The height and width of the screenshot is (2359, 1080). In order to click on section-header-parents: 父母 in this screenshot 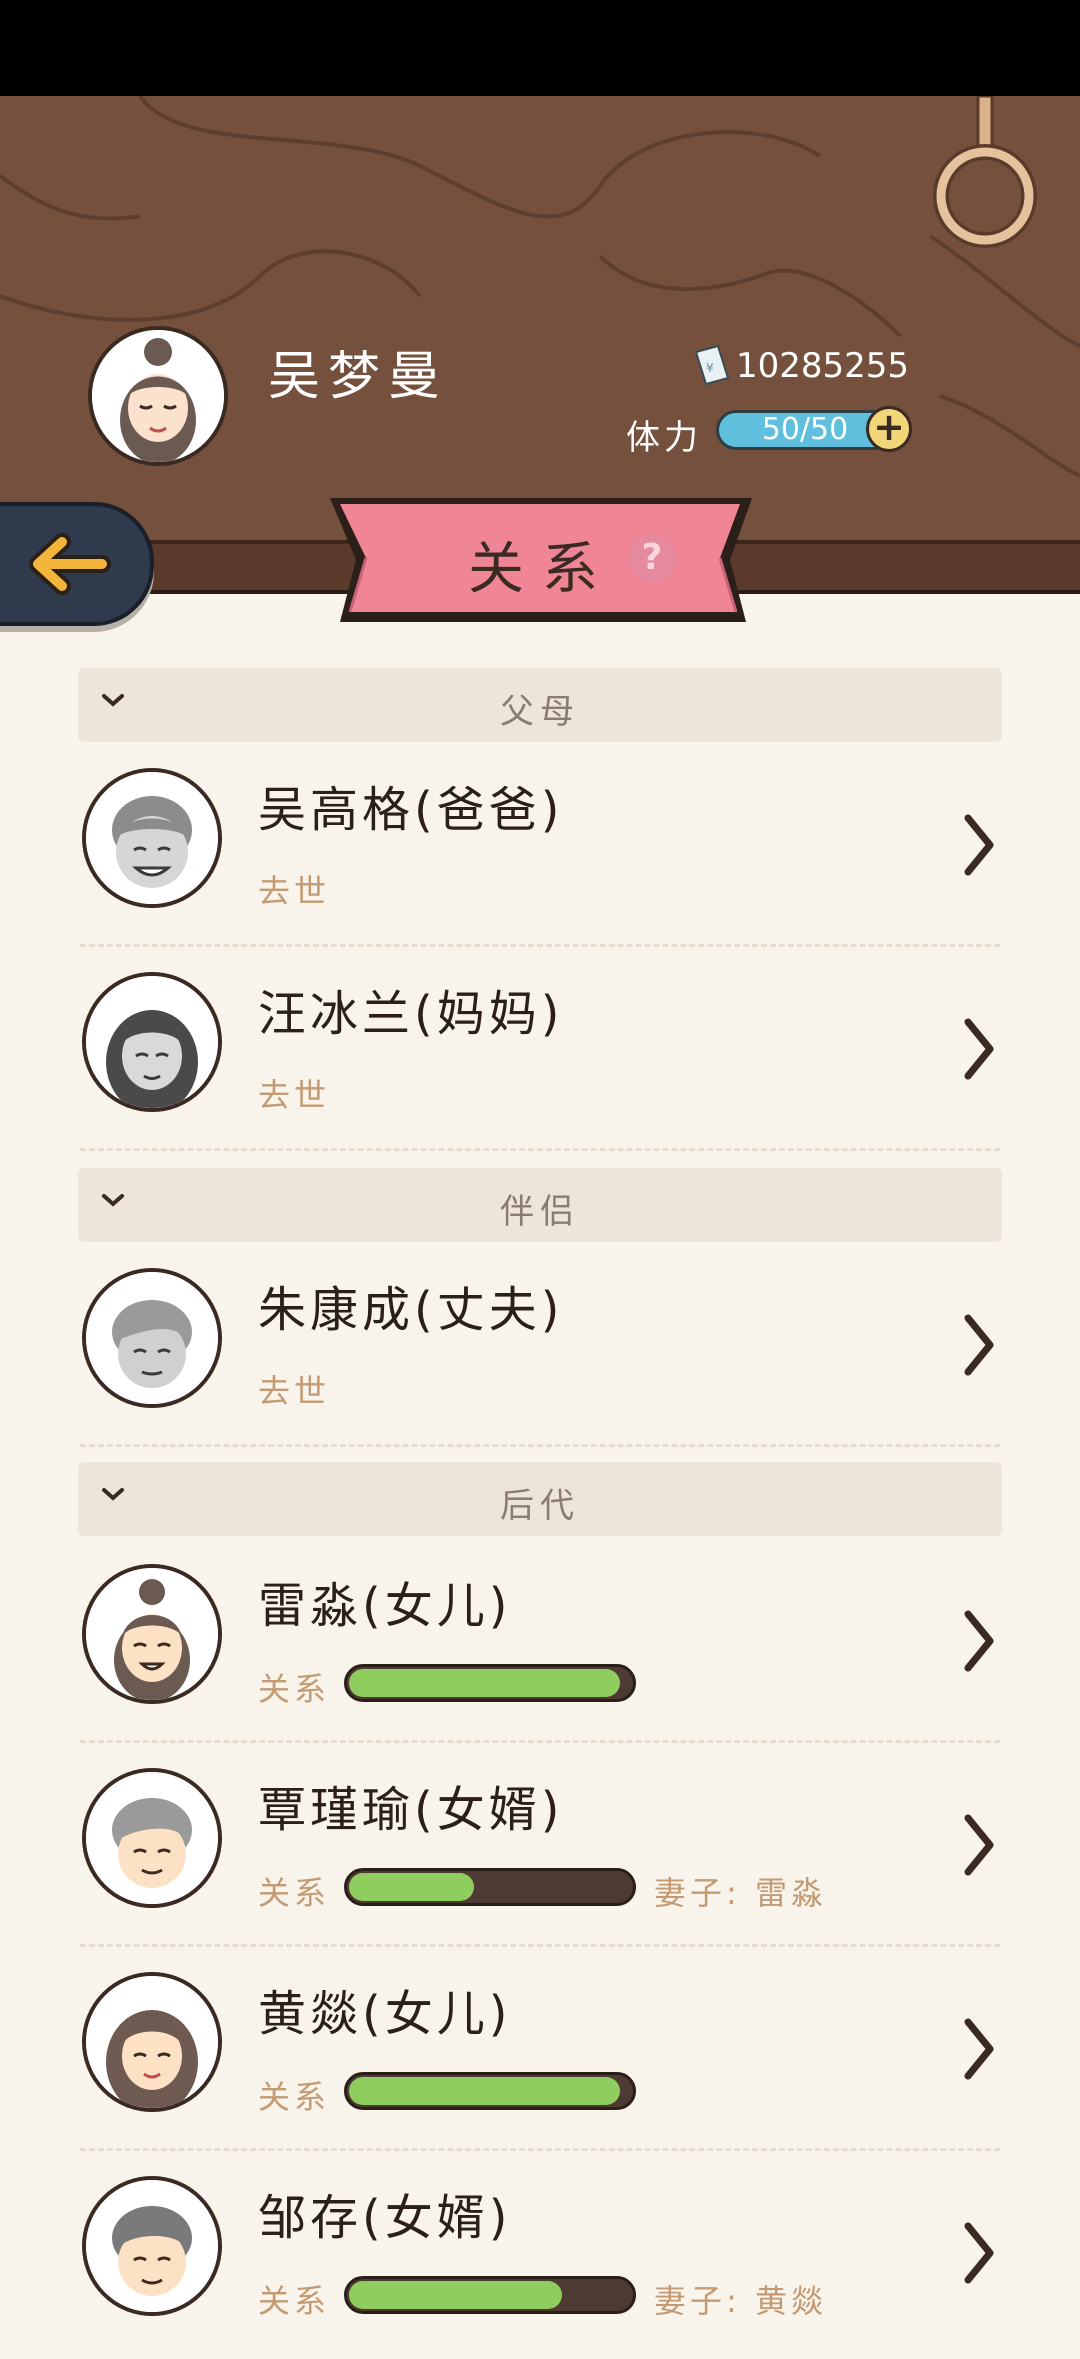, I will do `click(540, 705)`.